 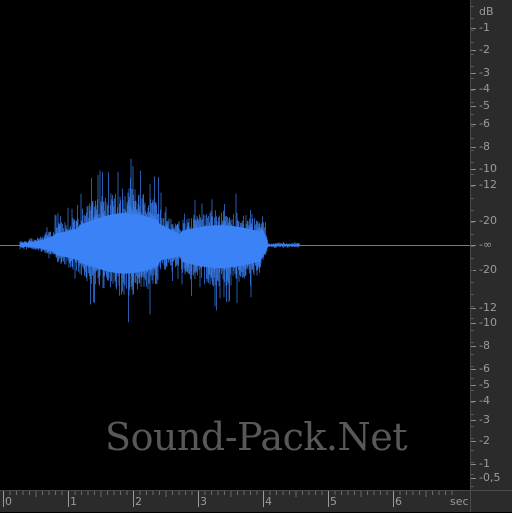 I want to click on db-label: -∞, so click(x=486, y=244).